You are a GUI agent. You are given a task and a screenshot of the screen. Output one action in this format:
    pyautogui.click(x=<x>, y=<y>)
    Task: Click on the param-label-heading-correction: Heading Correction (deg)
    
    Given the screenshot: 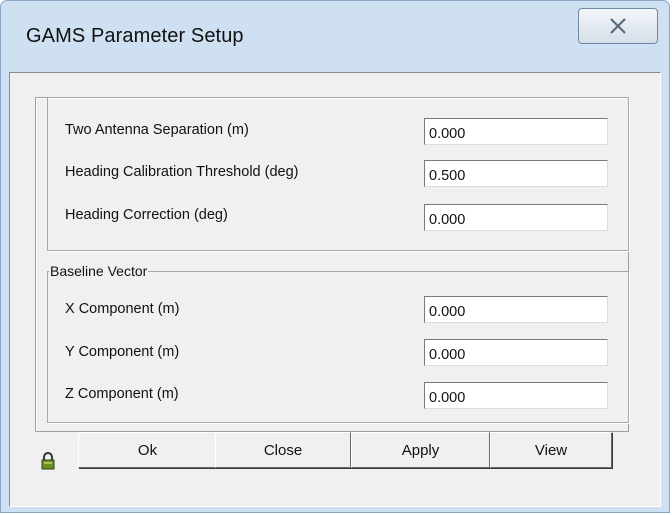 What is the action you would take?
    pyautogui.click(x=146, y=215)
    